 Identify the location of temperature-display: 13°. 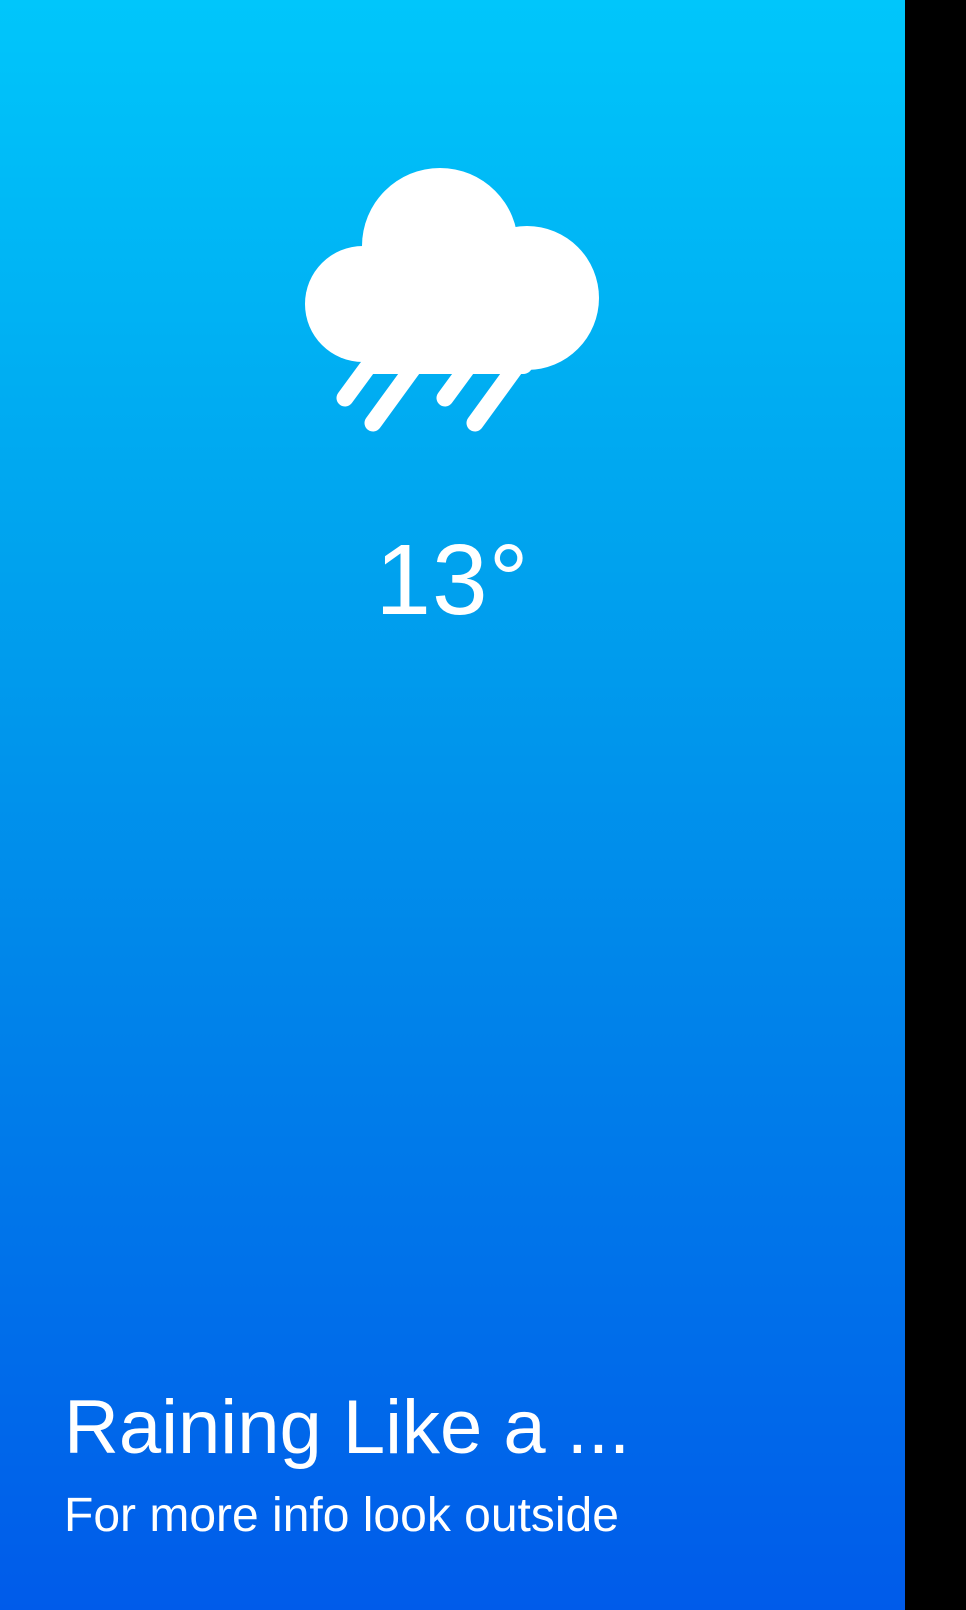
(452, 580).